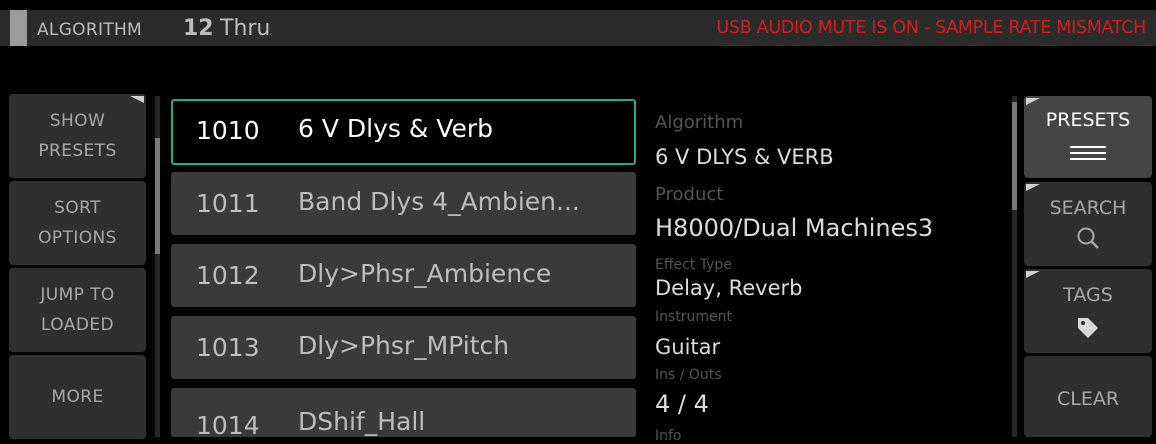  I want to click on header-marker, so click(18, 28).